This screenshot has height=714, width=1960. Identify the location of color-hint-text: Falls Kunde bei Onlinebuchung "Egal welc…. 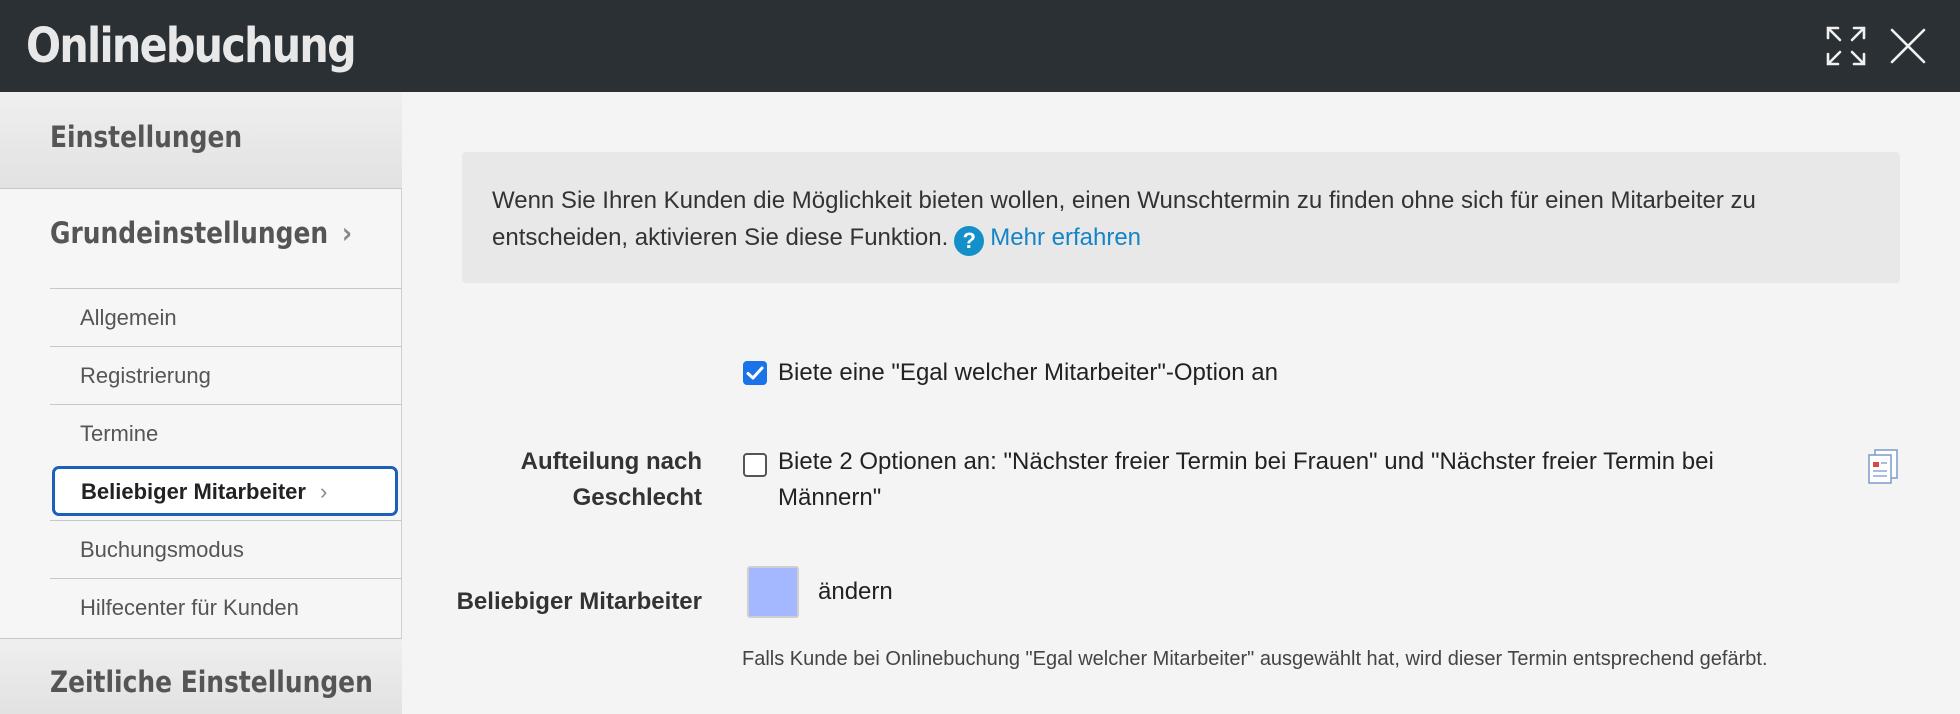
(1255, 659).